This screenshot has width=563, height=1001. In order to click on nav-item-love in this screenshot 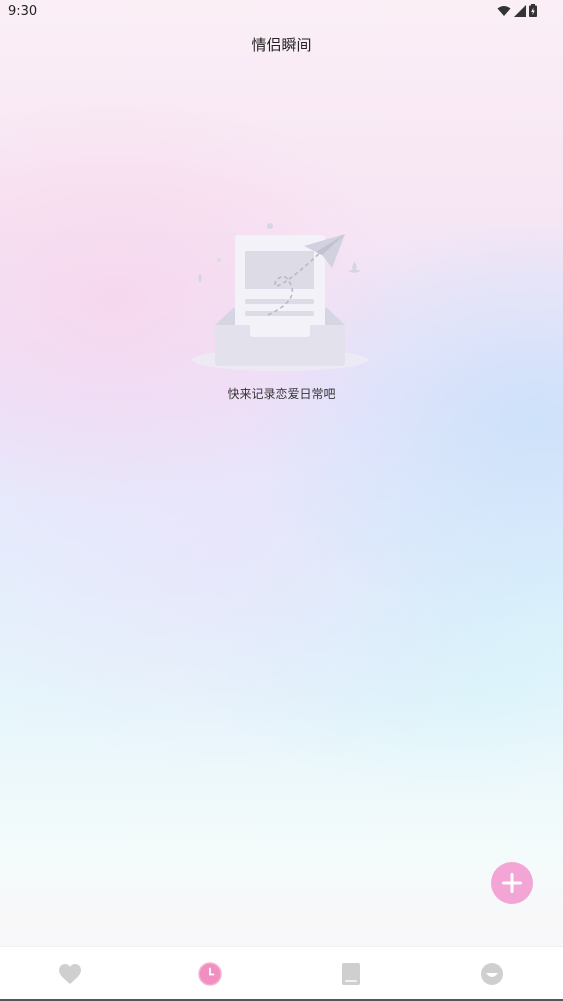, I will do `click(70, 974)`.